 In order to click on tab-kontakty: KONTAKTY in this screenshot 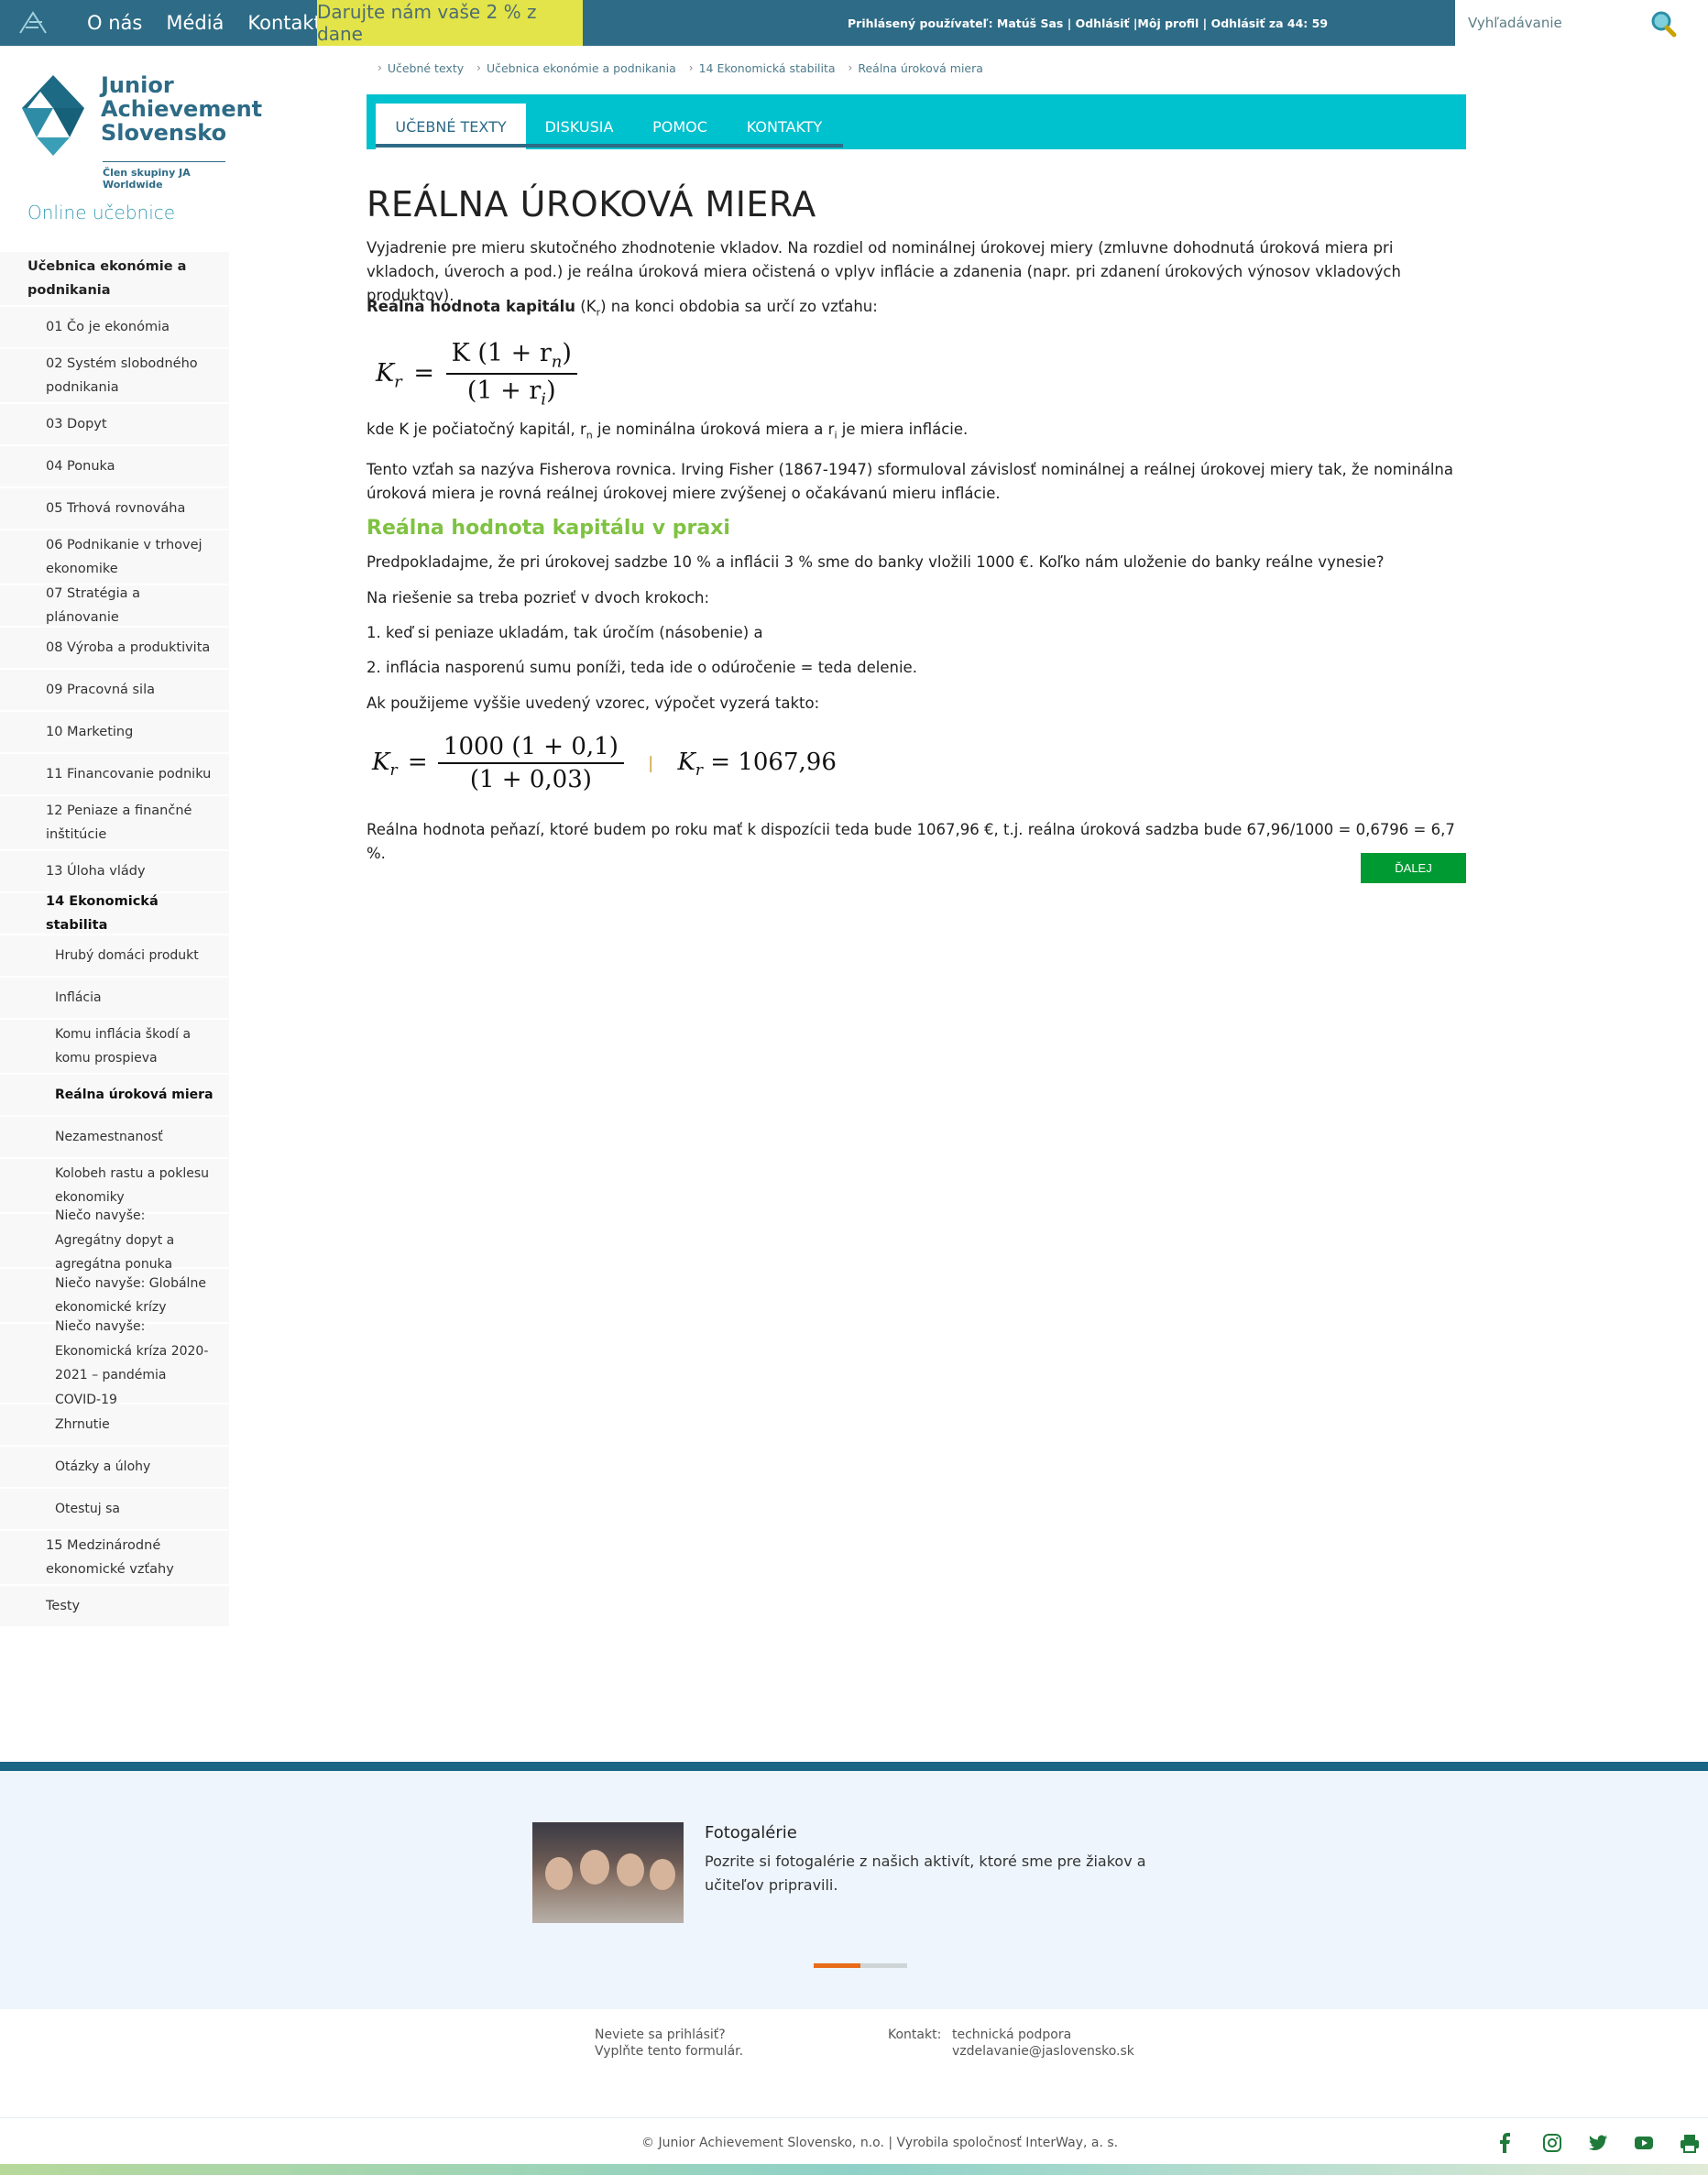, I will do `click(784, 126)`.